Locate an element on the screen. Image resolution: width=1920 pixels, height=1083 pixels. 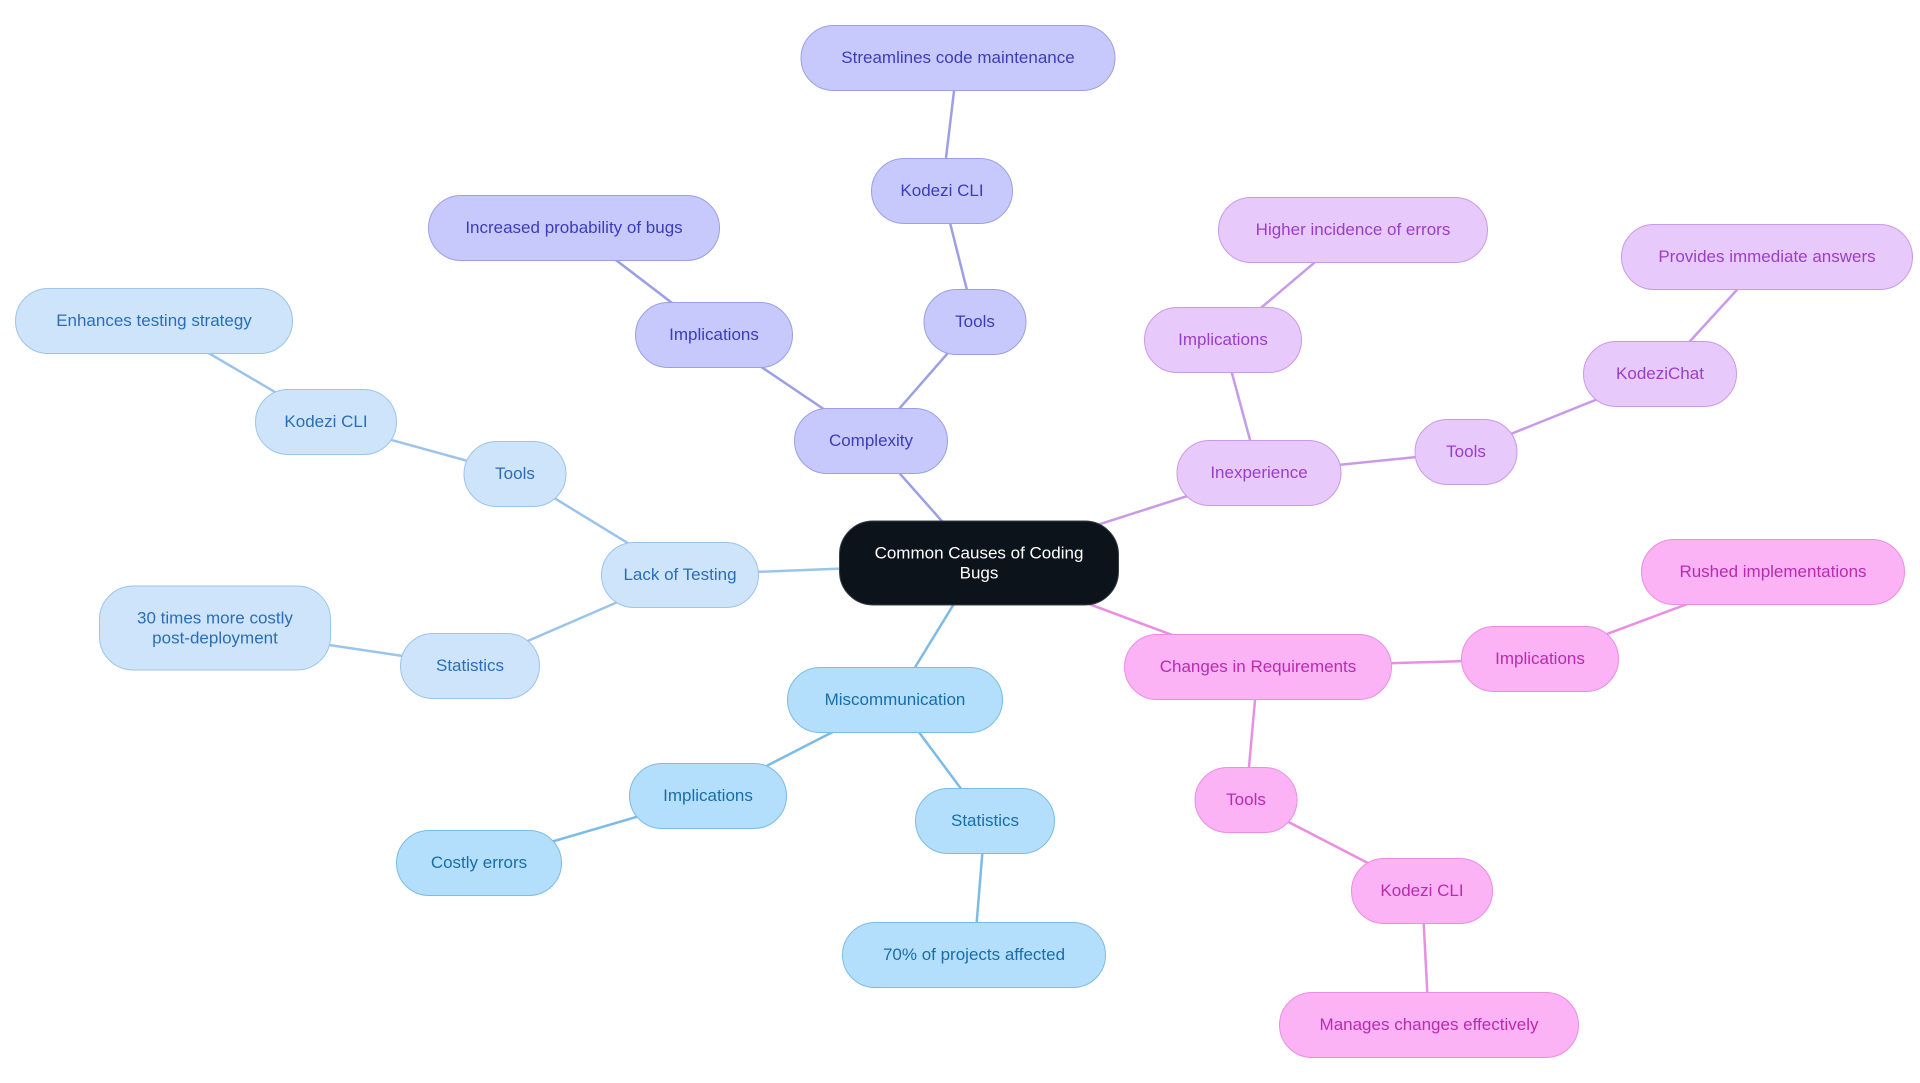
node-m-stats-1: 70% of projects affected is located at coordinates (974, 955).